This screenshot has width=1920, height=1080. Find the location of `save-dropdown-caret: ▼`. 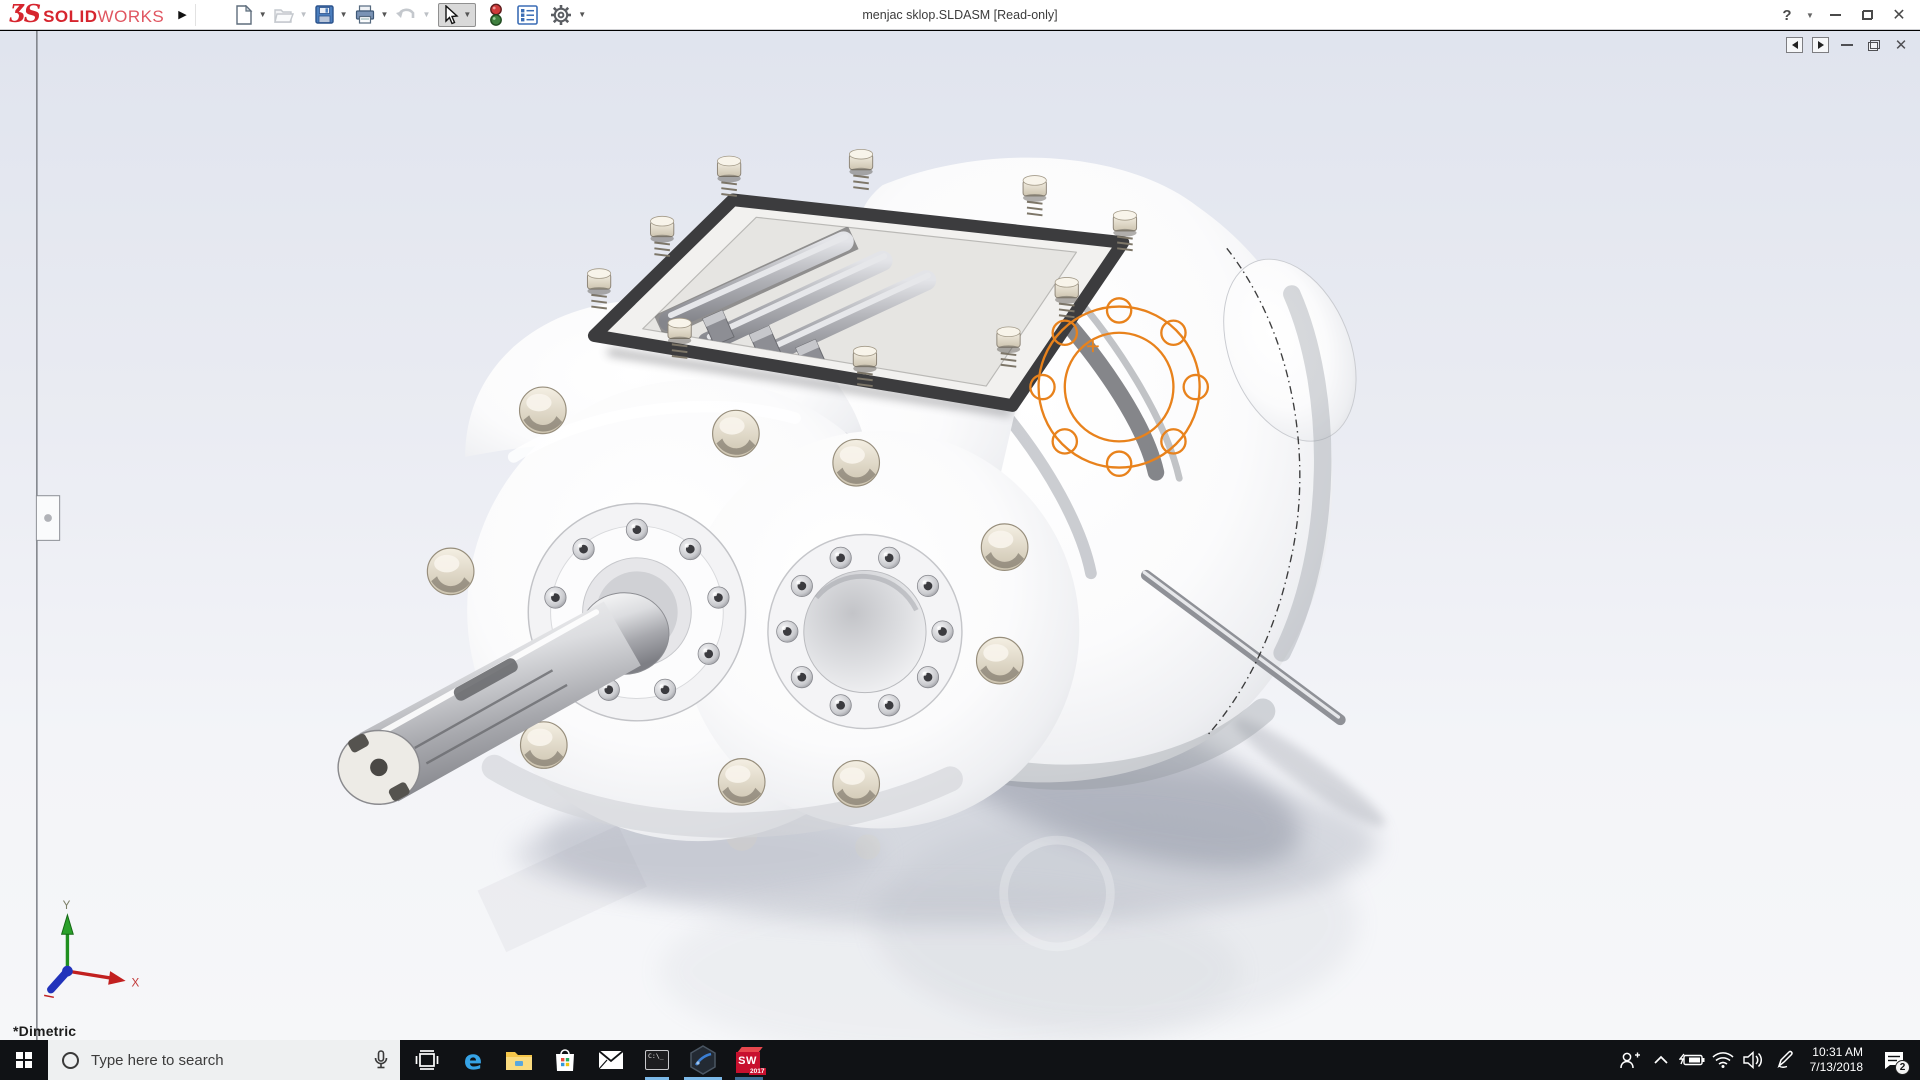

save-dropdown-caret: ▼ is located at coordinates (344, 14).